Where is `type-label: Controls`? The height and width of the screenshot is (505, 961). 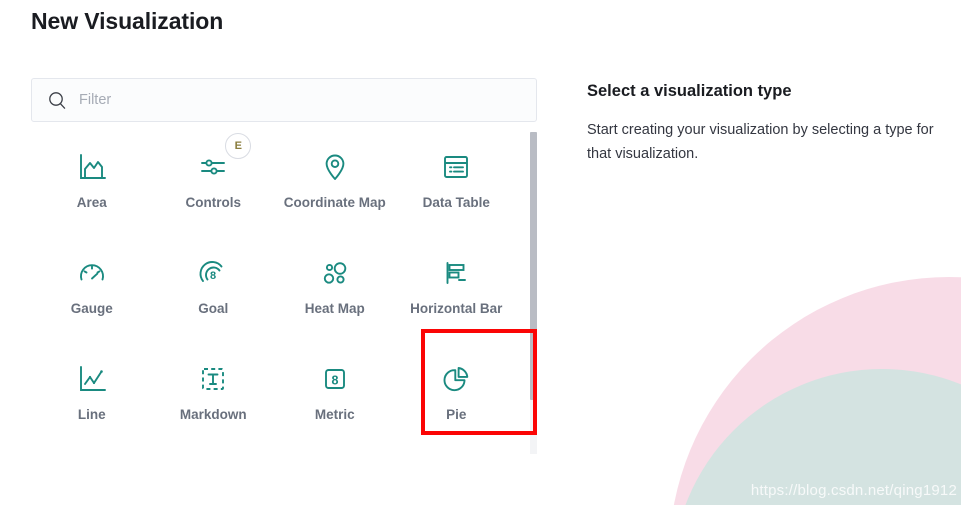 type-label: Controls is located at coordinates (213, 202).